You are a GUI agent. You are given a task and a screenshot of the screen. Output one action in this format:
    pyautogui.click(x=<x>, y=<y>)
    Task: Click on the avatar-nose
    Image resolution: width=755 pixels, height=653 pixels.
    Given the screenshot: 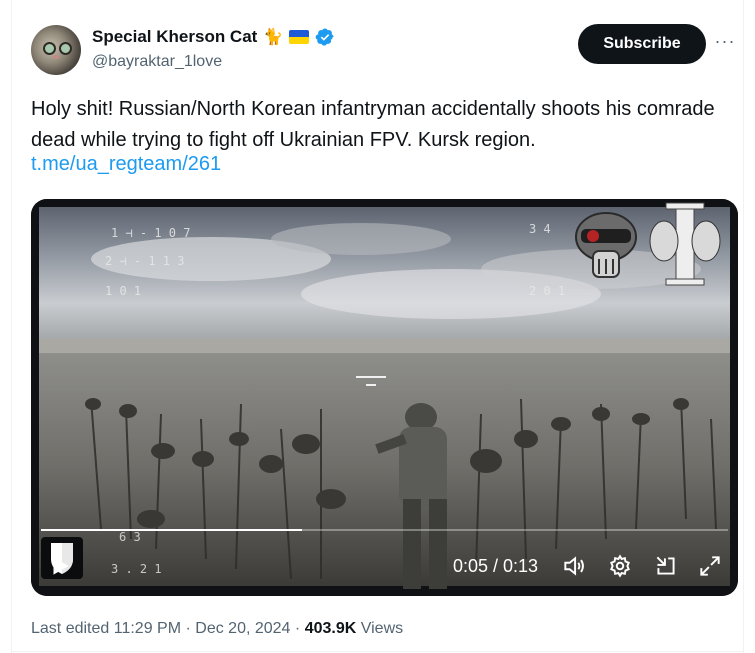 What is the action you would take?
    pyautogui.click(x=56, y=57)
    